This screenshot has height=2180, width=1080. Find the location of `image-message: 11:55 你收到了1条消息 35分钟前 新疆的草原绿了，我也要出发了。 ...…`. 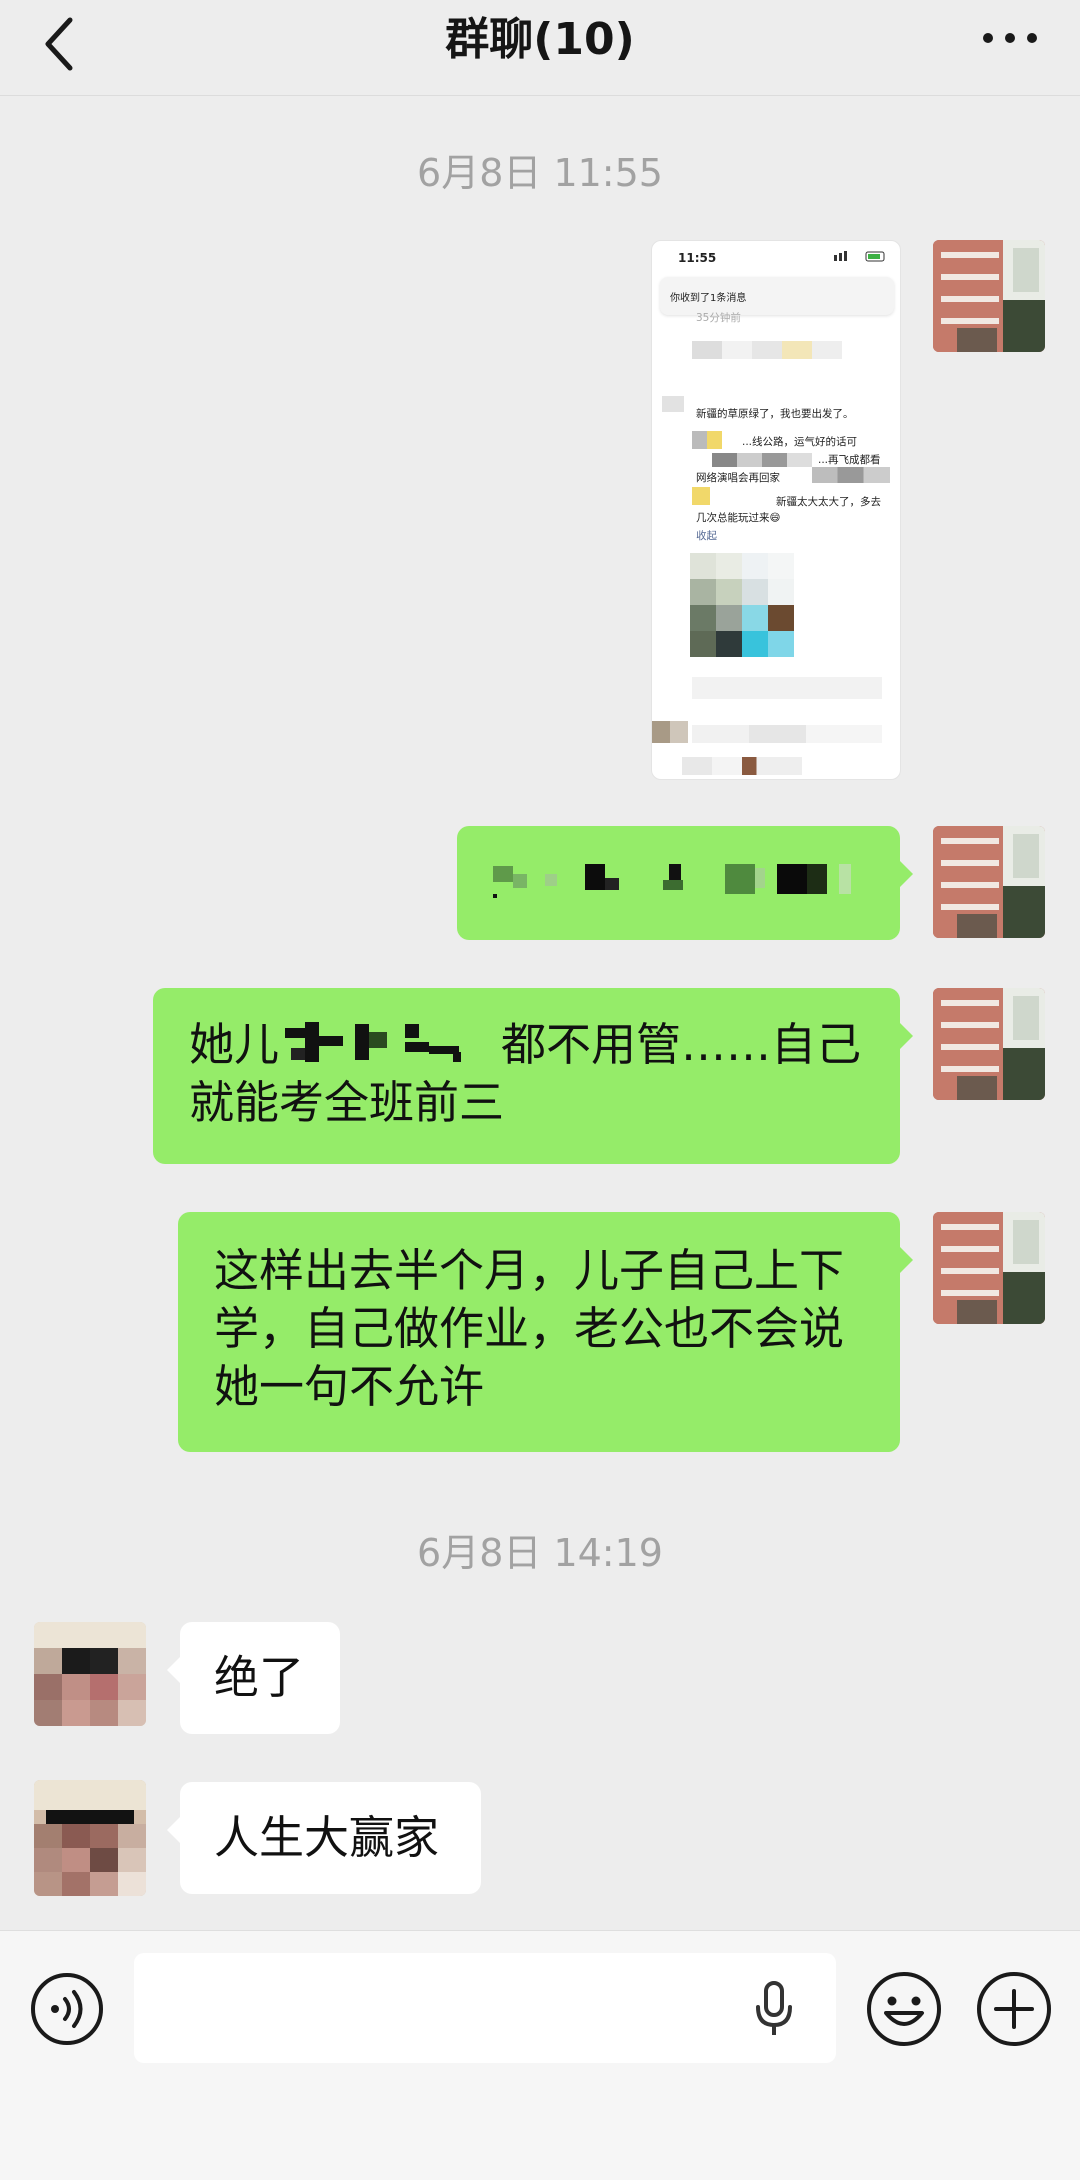

image-message: 11:55 你收到了1条消息 35分钟前 新疆的草原绿了，我也要出发了。 ...… is located at coordinates (776, 510).